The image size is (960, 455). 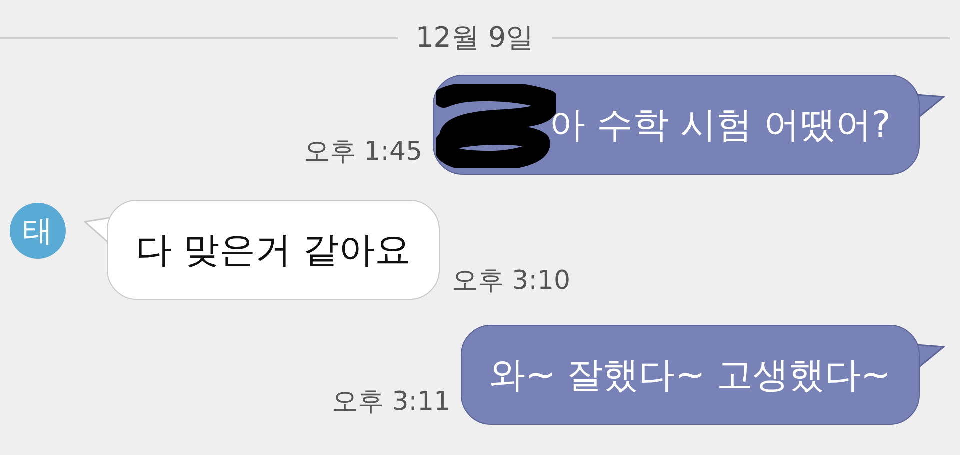 I want to click on message-time: 오후 3:10, so click(x=511, y=281).